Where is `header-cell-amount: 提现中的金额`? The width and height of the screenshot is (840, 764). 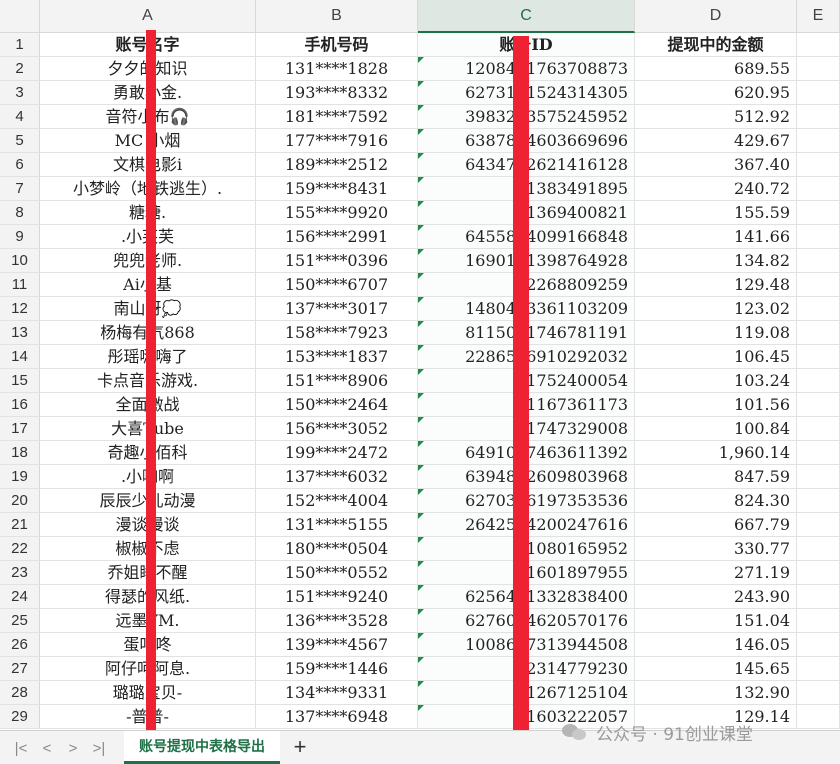 header-cell-amount: 提现中的金额 is located at coordinates (716, 45).